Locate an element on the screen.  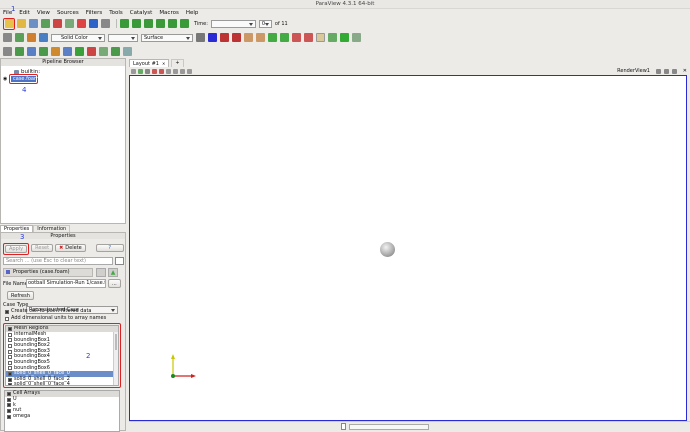
clip-icon is located at coordinates (31, 51).